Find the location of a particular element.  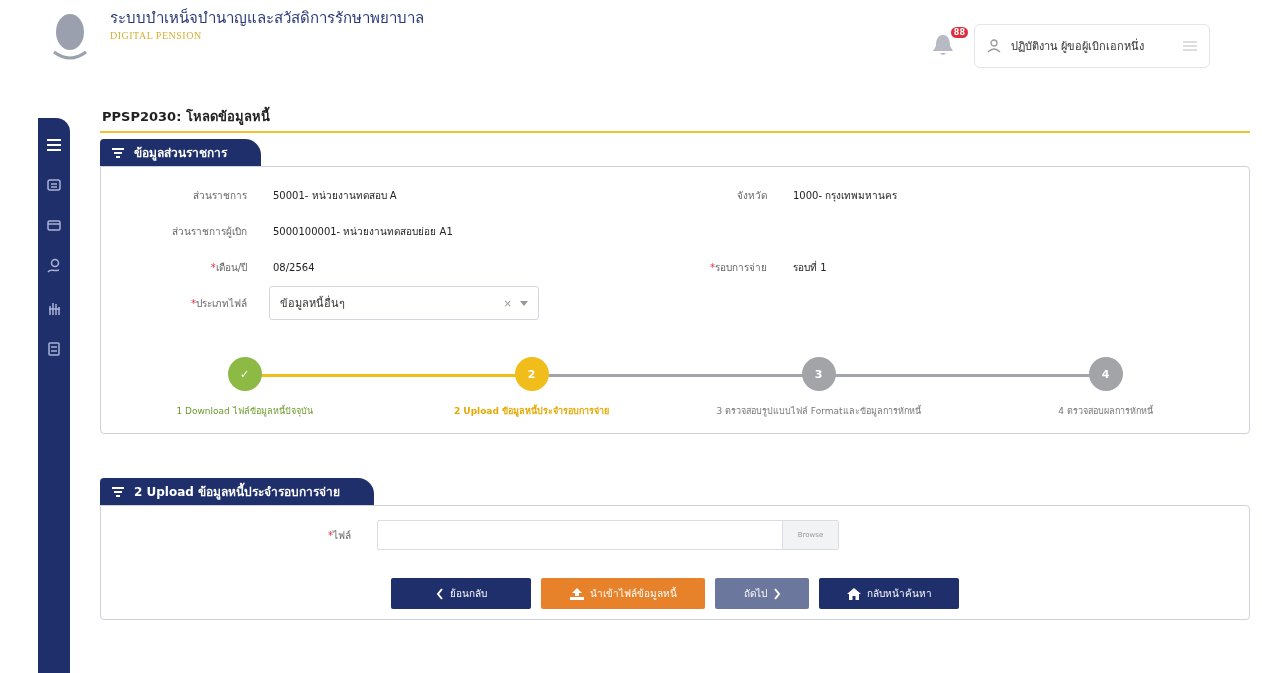

chevron-left-icon is located at coordinates (439, 593).